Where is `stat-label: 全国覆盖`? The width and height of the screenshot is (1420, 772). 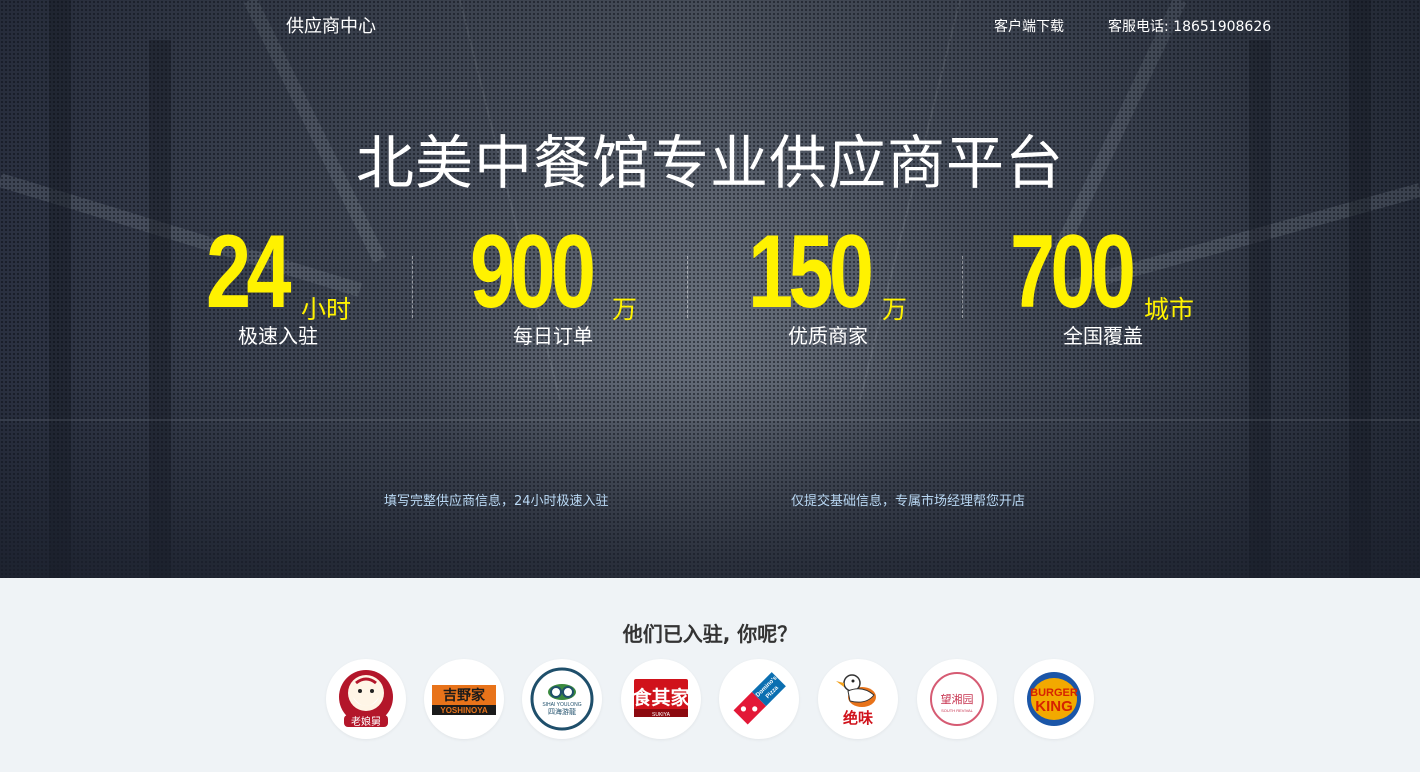 stat-label: 全国覆盖 is located at coordinates (1103, 336).